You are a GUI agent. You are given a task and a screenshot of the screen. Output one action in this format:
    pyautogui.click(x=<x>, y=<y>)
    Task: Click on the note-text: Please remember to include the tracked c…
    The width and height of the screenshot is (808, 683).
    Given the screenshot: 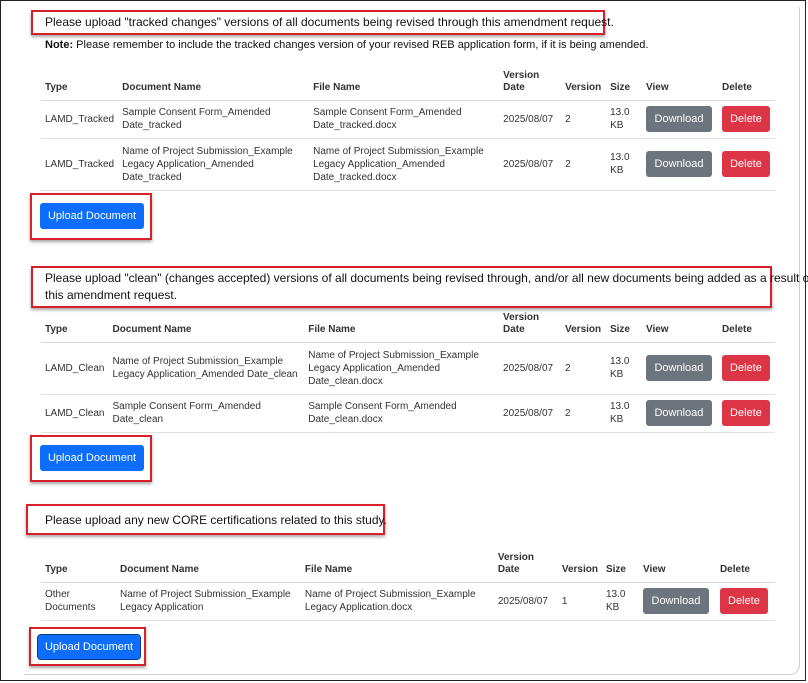 What is the action you would take?
    pyautogui.click(x=361, y=45)
    